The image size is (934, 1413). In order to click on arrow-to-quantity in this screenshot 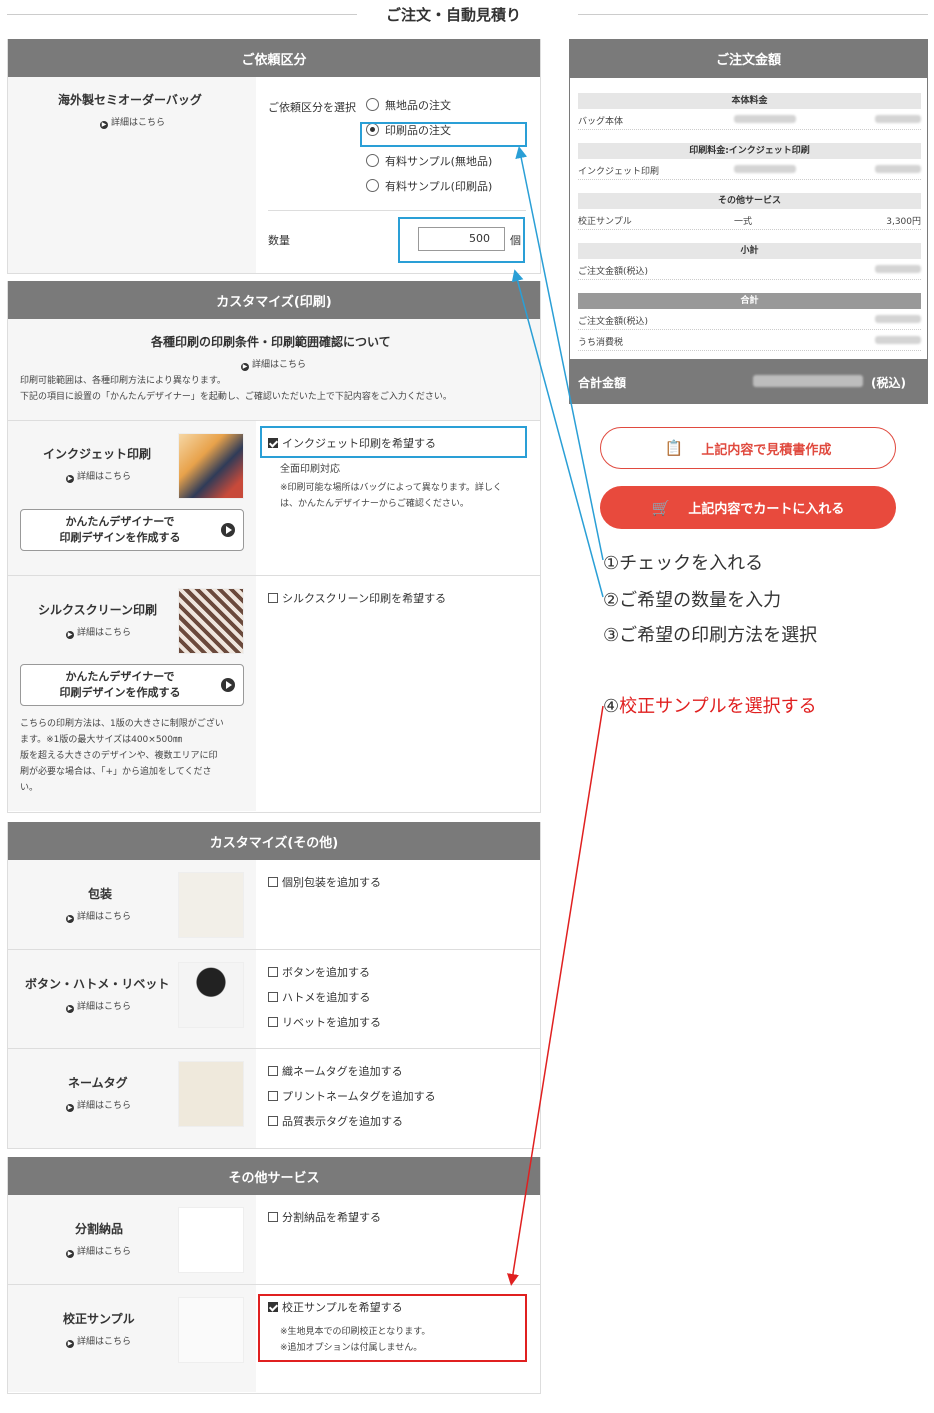, I will do `click(557, 433)`.